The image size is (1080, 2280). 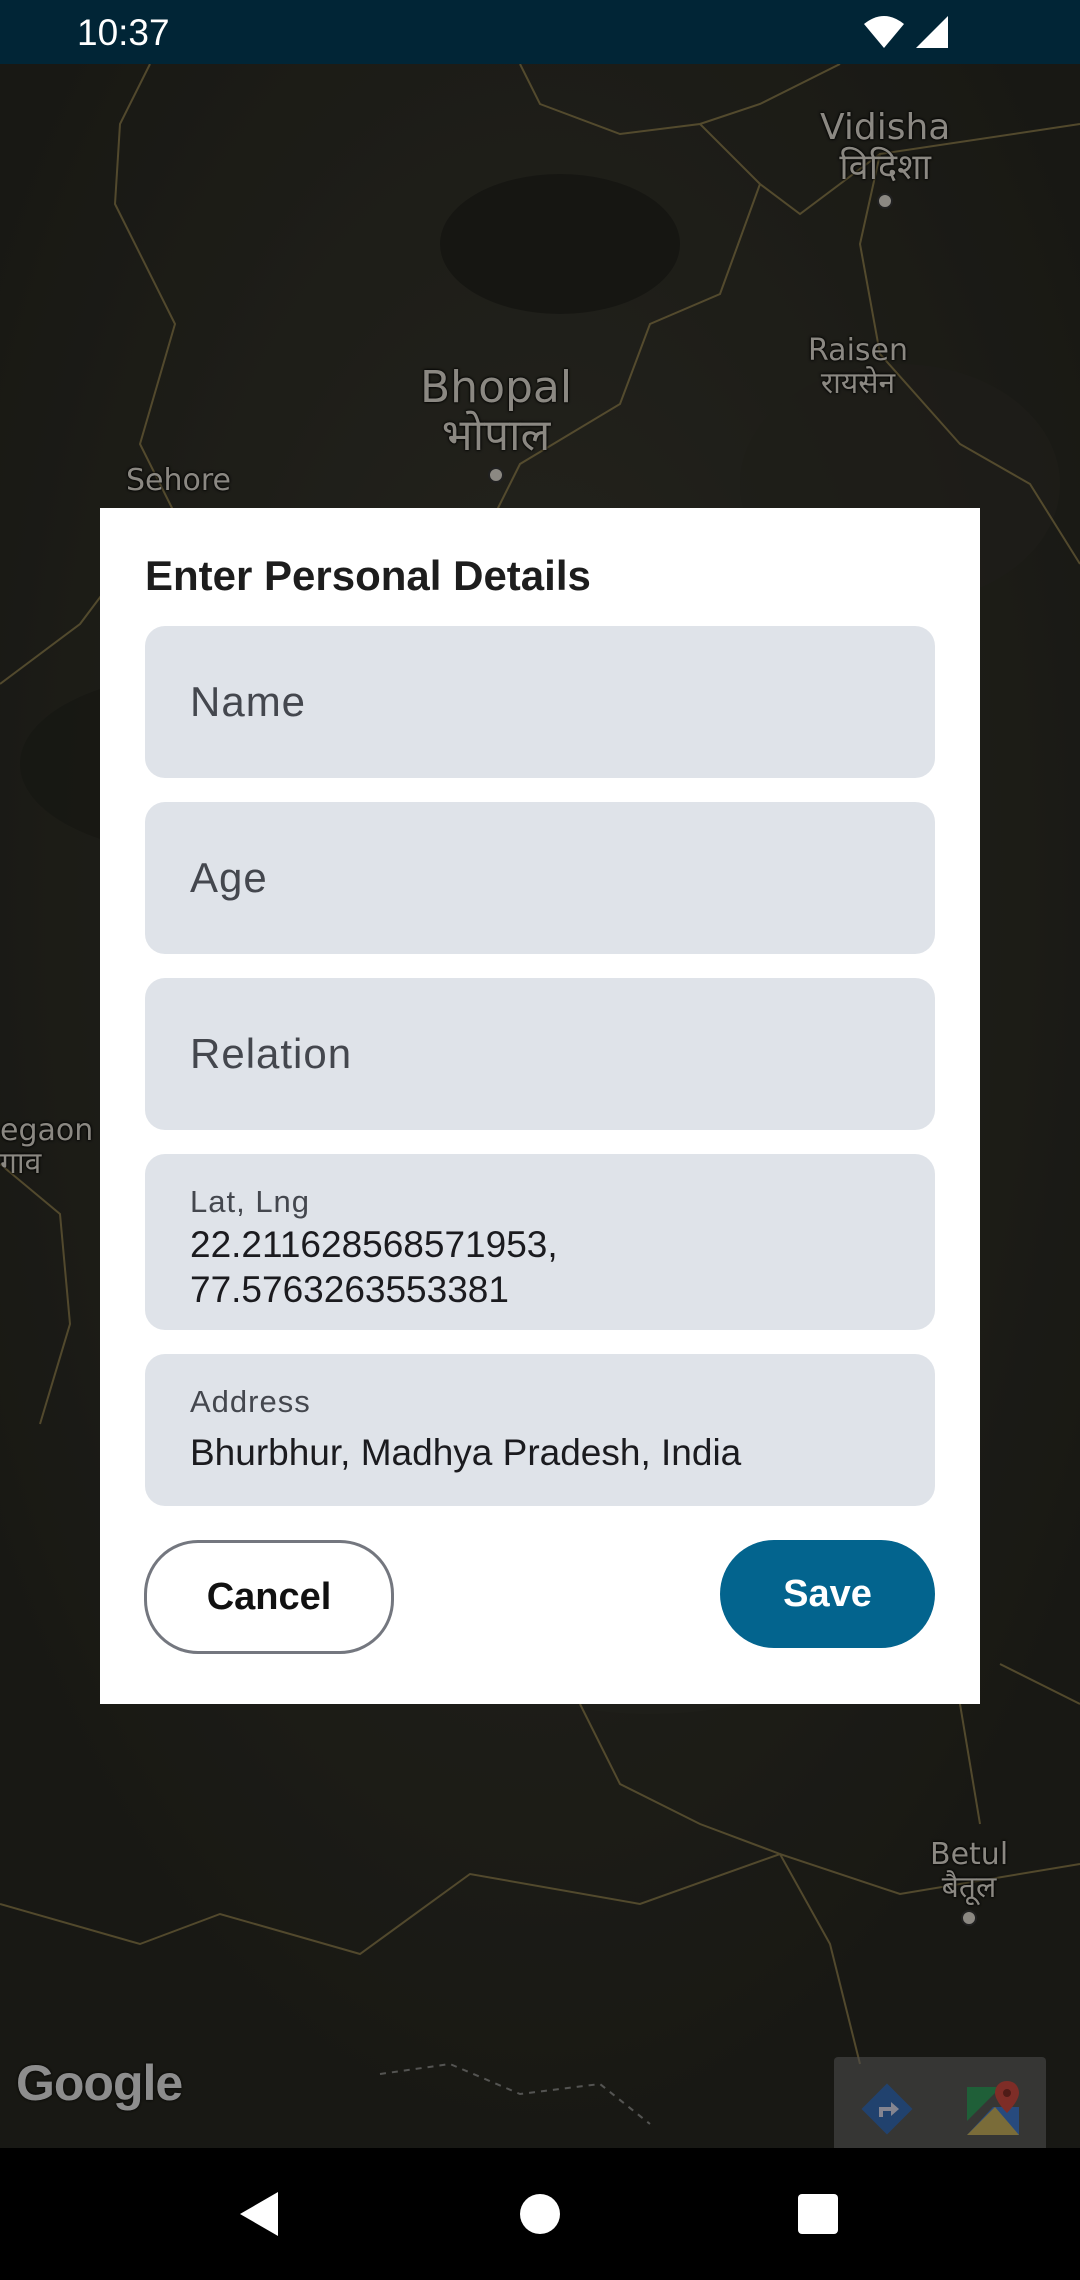 I want to click on lat-lng-value: 22.211628568571953, 77.5763263553381, so click(x=374, y=1267).